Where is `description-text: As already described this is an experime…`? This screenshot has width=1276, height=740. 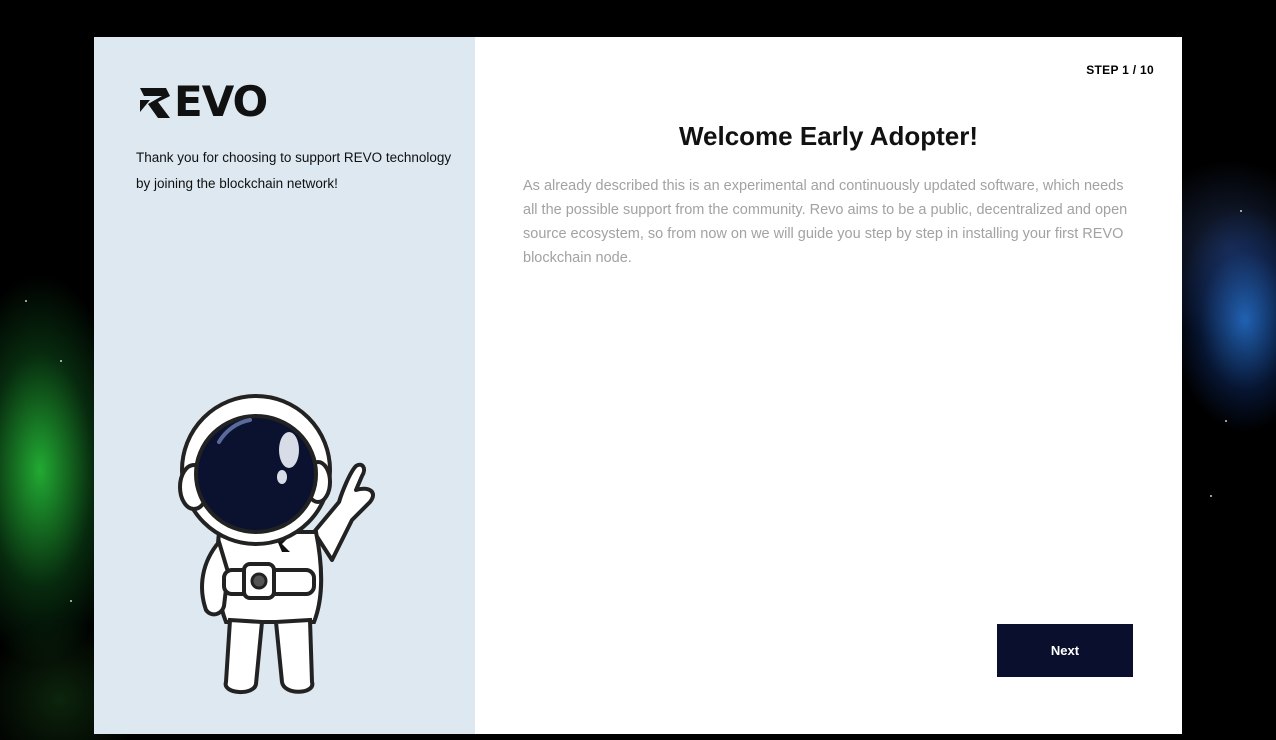
description-text: As already described this is an experime… is located at coordinates (825, 222).